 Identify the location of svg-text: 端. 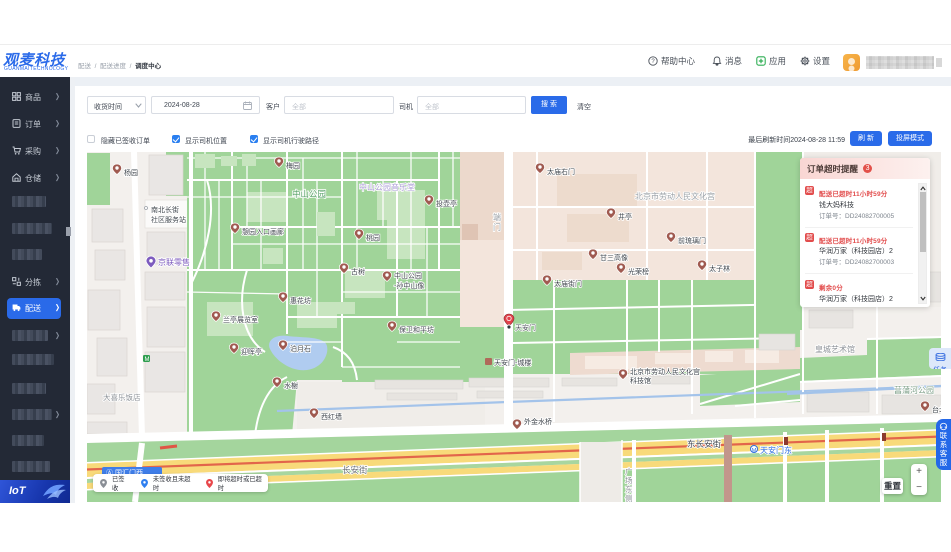
(497, 217).